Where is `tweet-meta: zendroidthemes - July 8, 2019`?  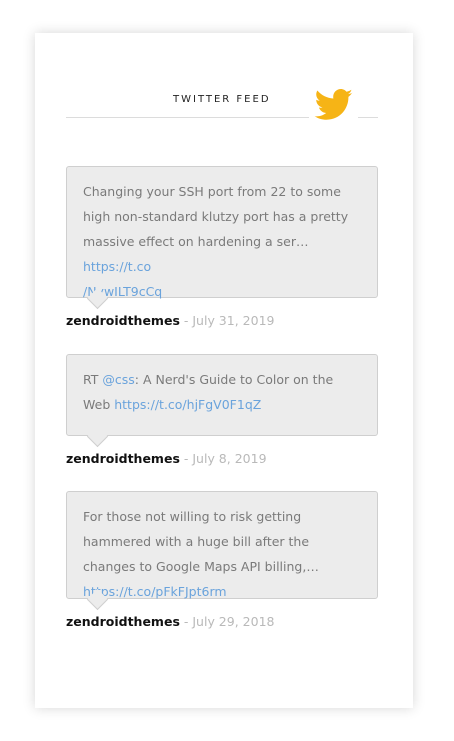 tweet-meta: zendroidthemes - July 8, 2019 is located at coordinates (222, 458).